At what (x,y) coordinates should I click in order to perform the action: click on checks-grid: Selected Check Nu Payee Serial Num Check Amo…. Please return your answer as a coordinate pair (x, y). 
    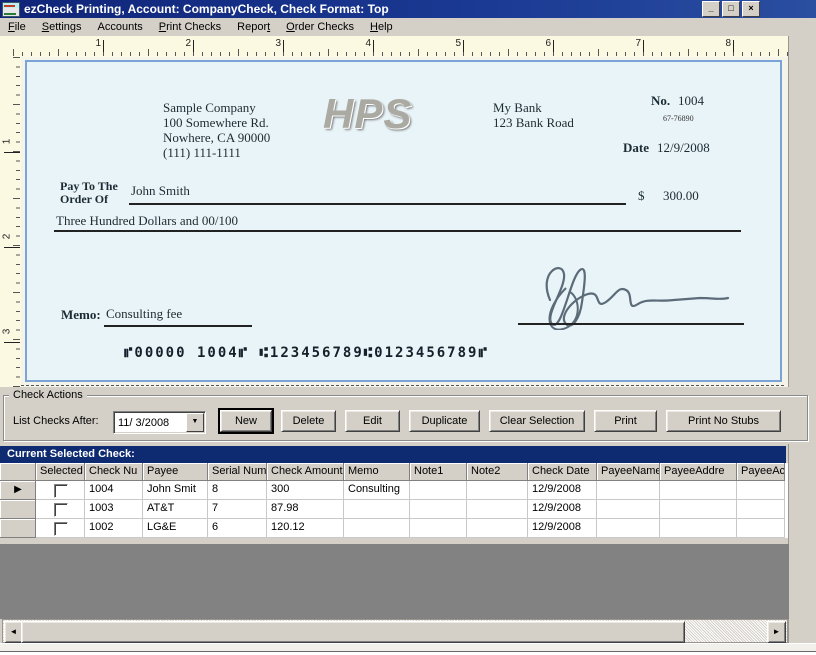
    Looking at the image, I should click on (394, 500).